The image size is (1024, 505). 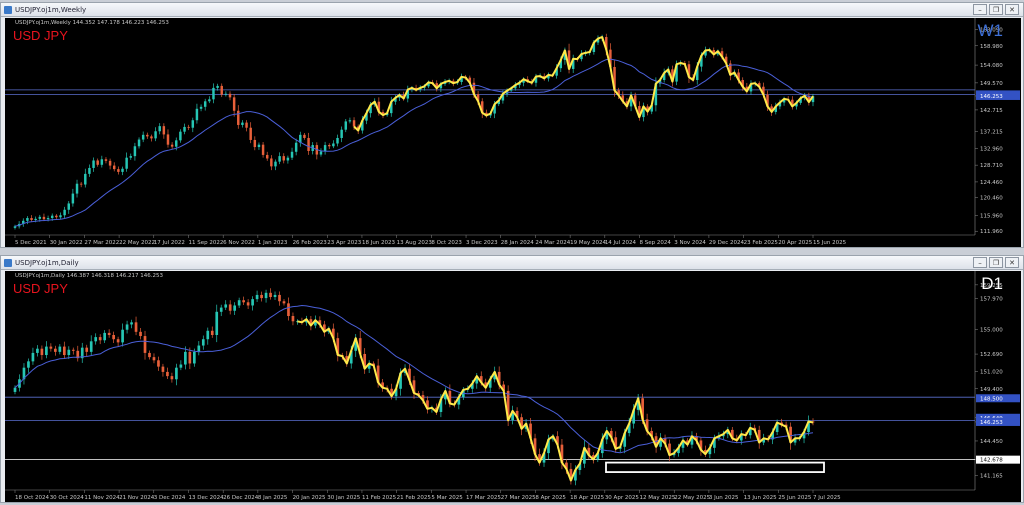 I want to click on price-tick-label: 141.165, so click(x=991, y=477).